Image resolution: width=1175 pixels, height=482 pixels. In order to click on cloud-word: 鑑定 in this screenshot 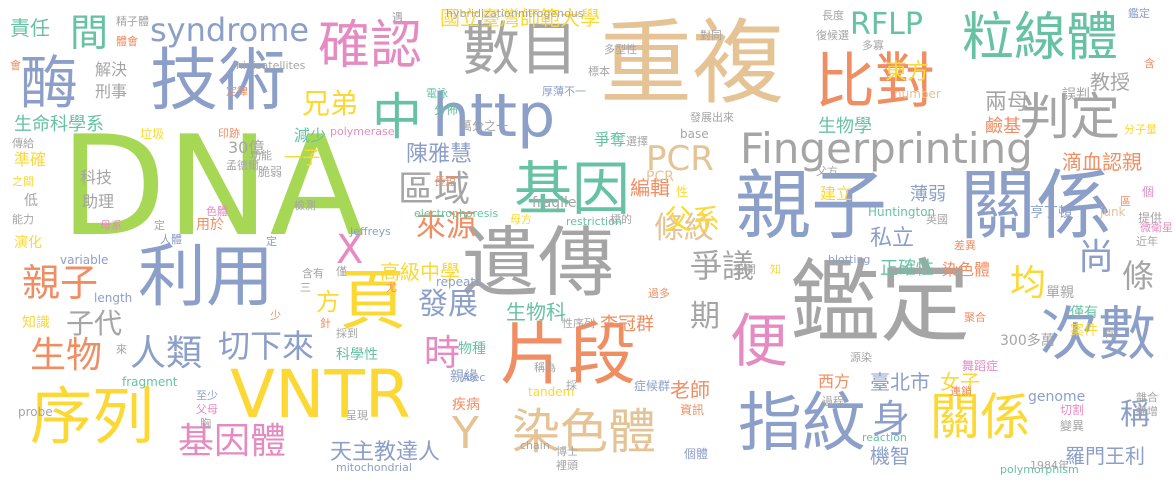, I will do `click(1139, 13)`.